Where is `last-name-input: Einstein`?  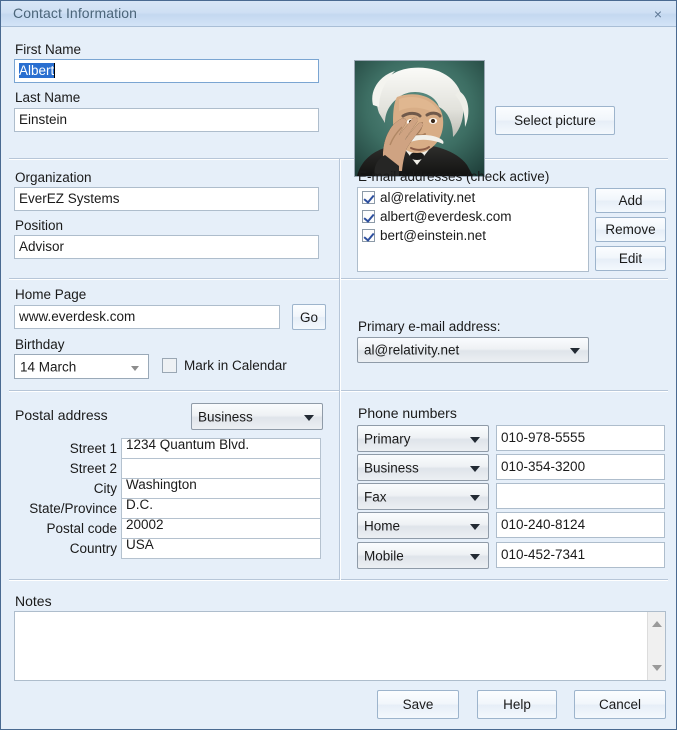 last-name-input: Einstein is located at coordinates (166, 120).